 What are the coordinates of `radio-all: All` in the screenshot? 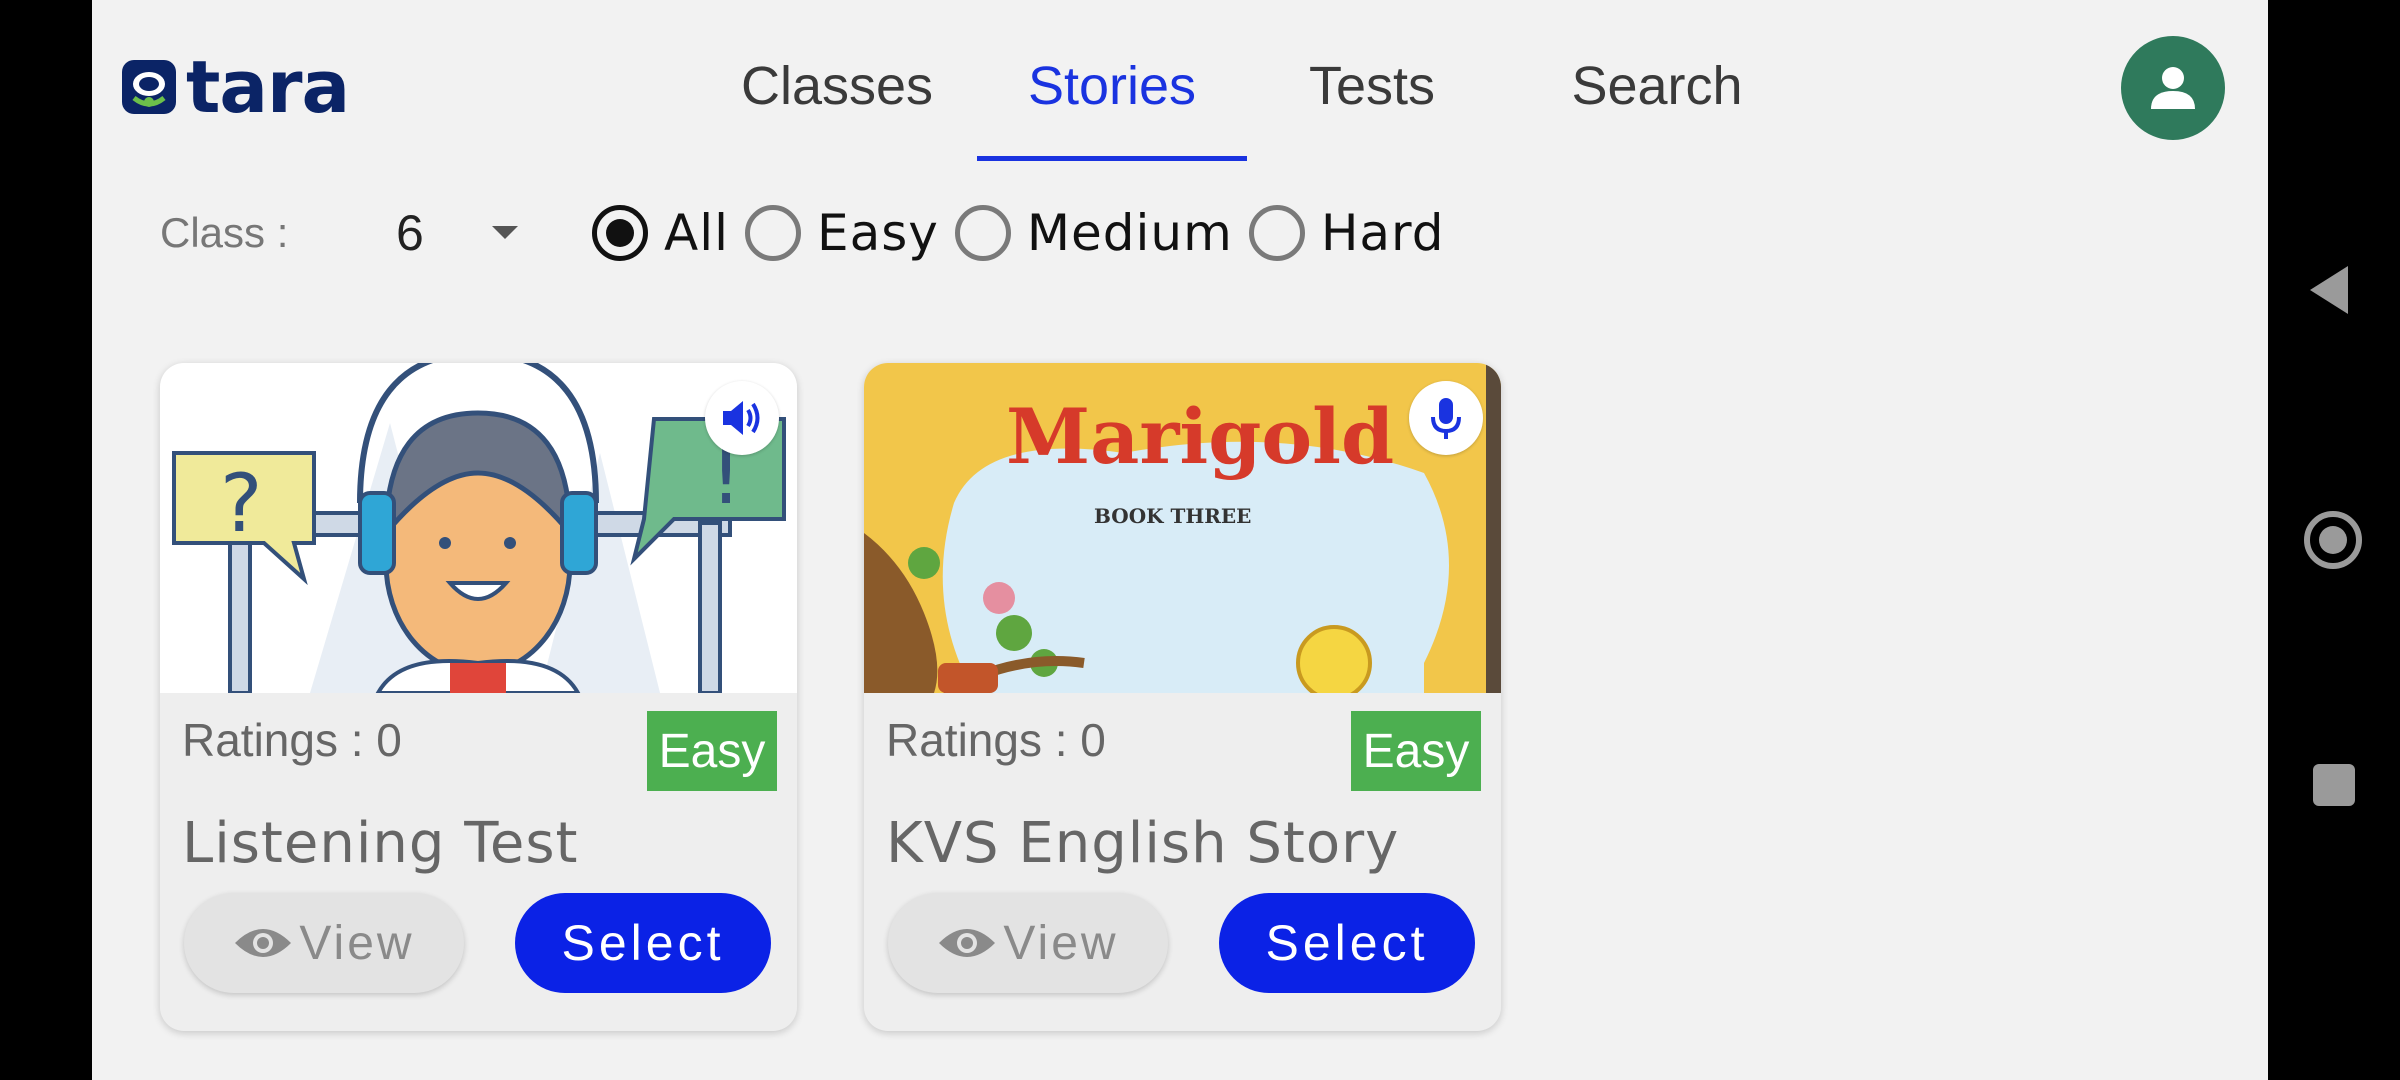 It's located at (668, 233).